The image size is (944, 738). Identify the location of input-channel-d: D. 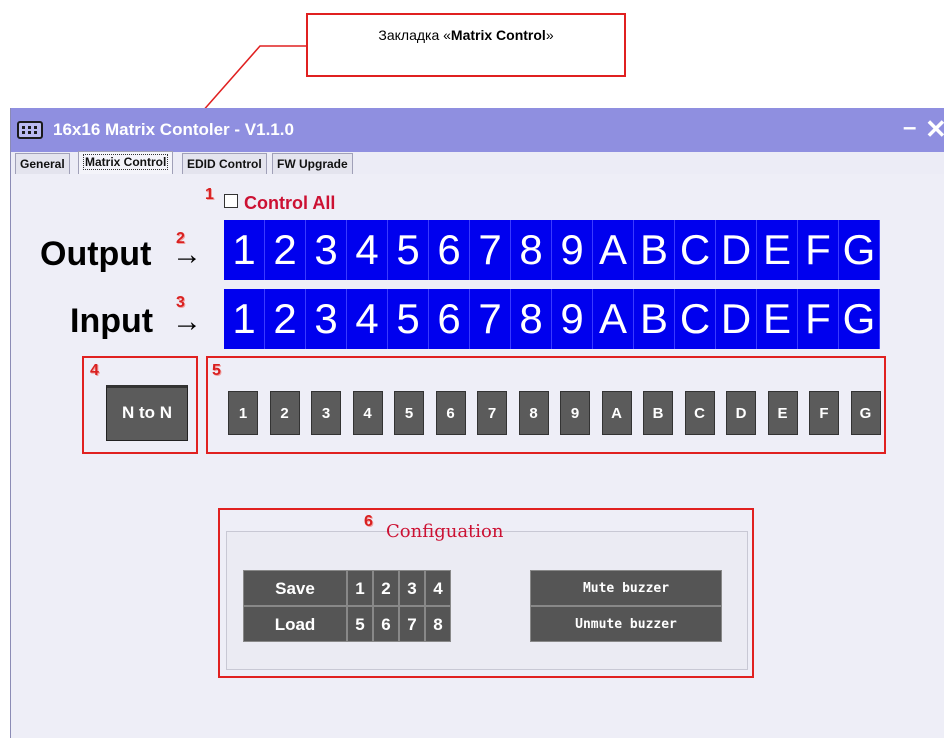
(736, 319).